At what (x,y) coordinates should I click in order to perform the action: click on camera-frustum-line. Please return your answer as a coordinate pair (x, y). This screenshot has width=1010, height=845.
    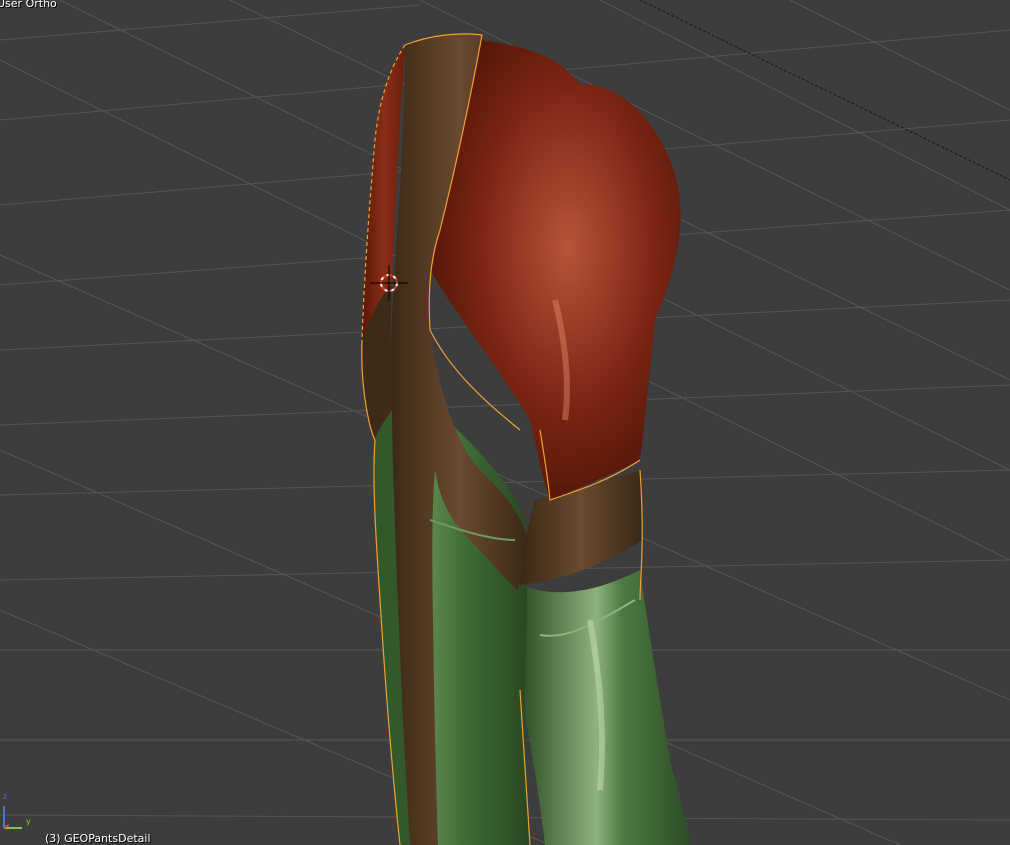
    Looking at the image, I should click on (824, 90).